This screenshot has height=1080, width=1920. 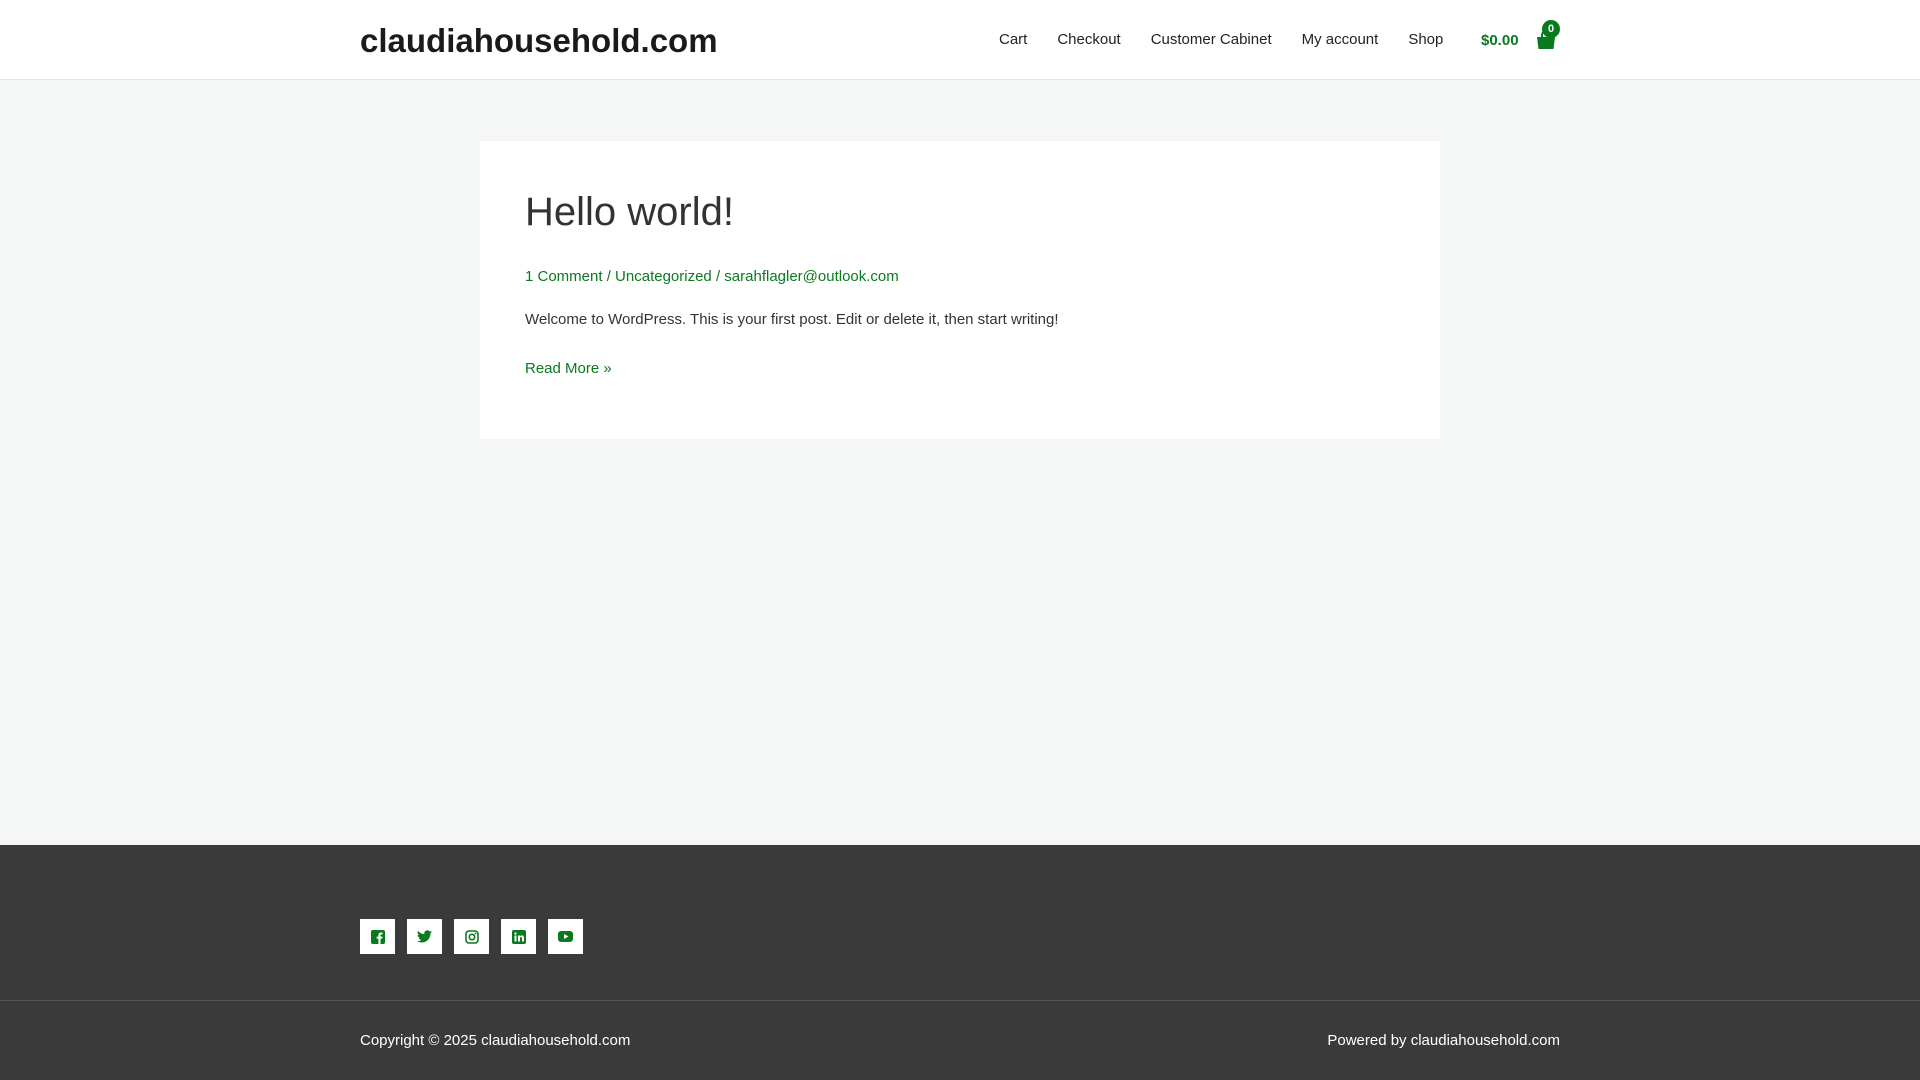 I want to click on header-cart: $0.00, so click(x=1519, y=40).